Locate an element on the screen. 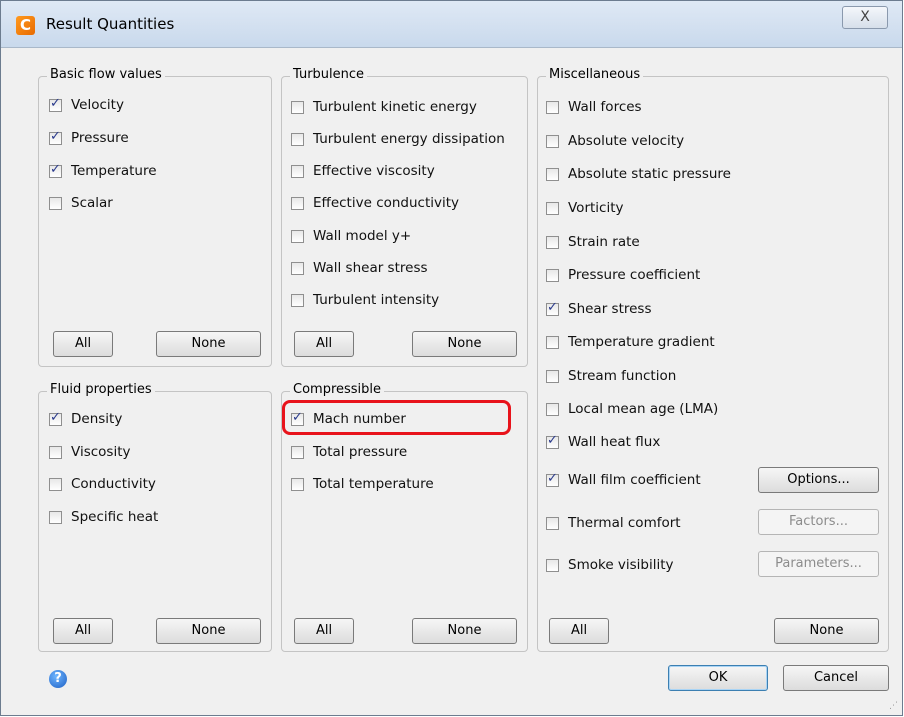 This screenshot has width=904, height=717. strain-rate-checkbox is located at coordinates (552, 242).